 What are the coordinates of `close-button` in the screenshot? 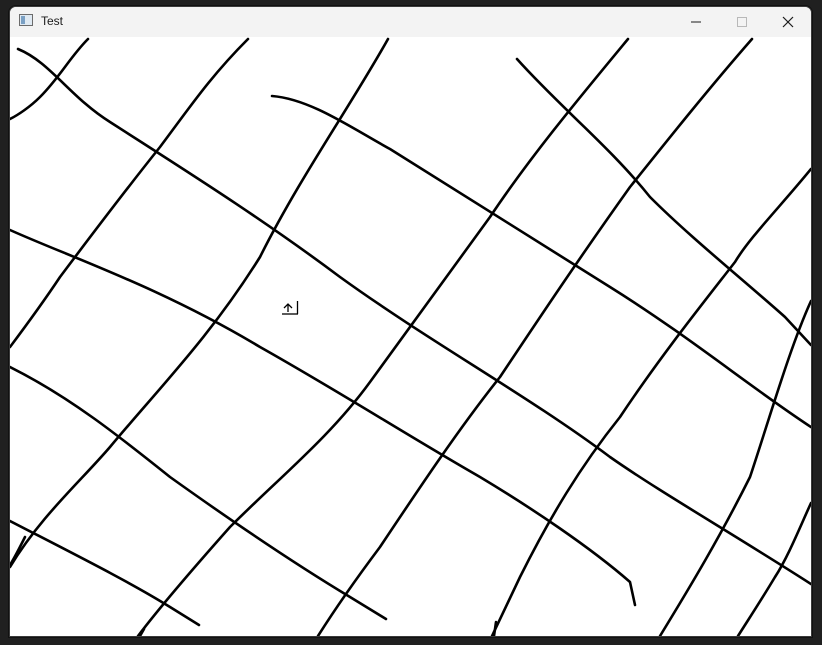 It's located at (788, 22).